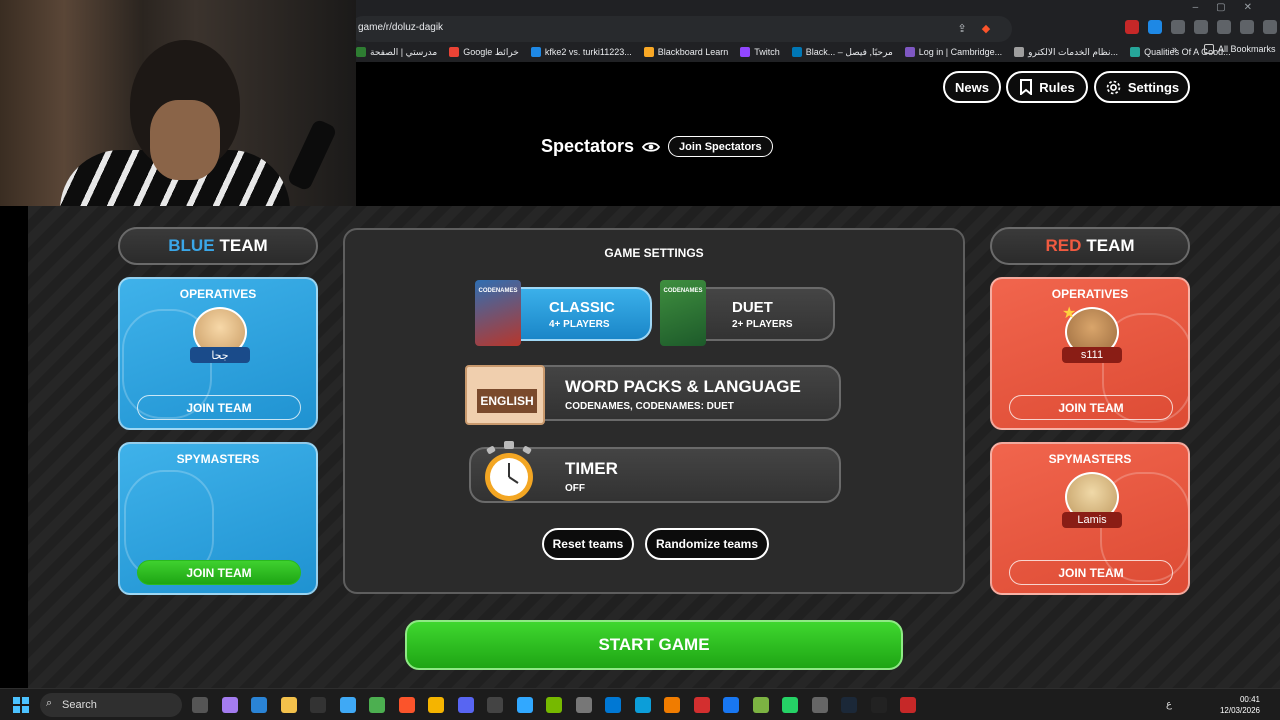 Image resolution: width=1280 pixels, height=720 pixels. I want to click on clock: 00:41 12/03/2026, so click(1240, 705).